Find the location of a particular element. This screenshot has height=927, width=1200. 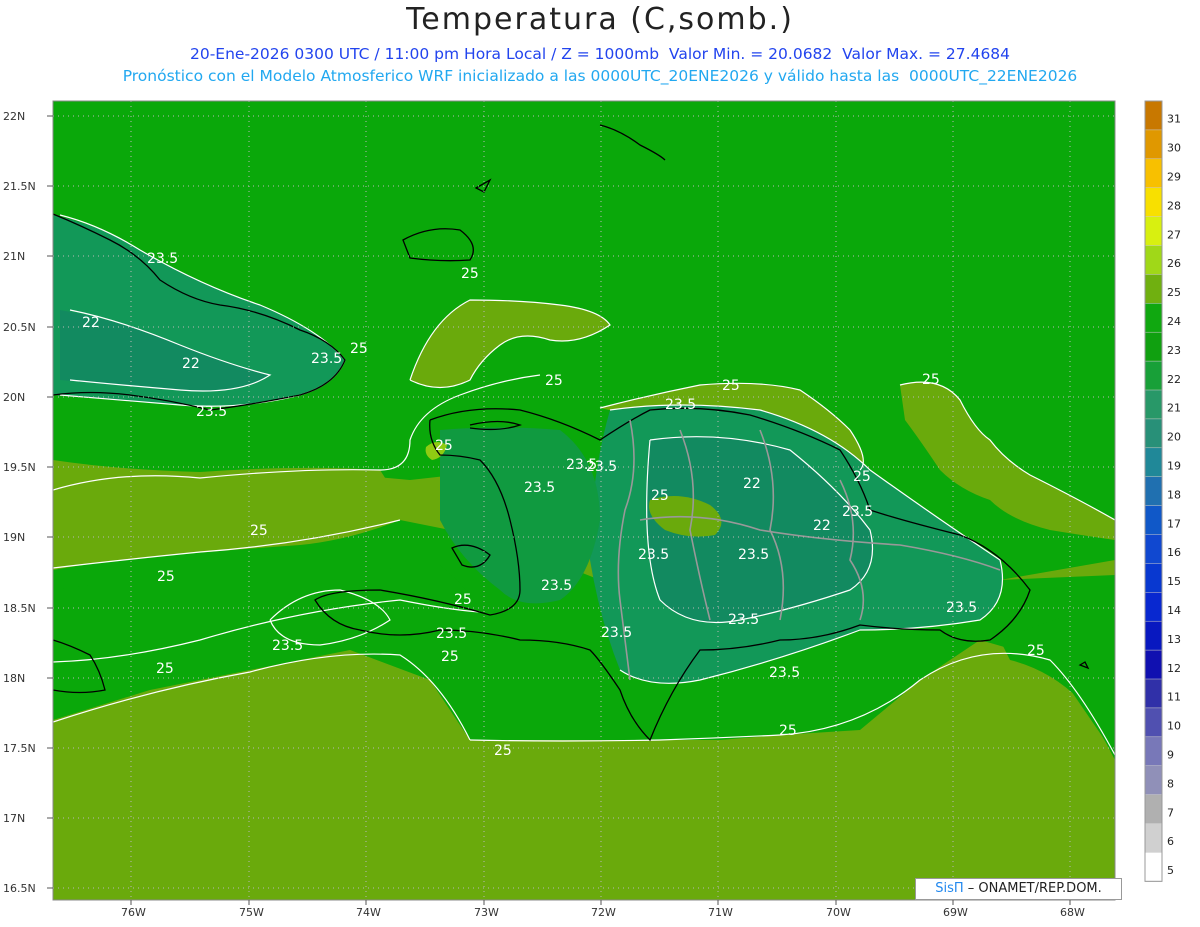

colorbar-label: 9 is located at coordinates (1170, 755).